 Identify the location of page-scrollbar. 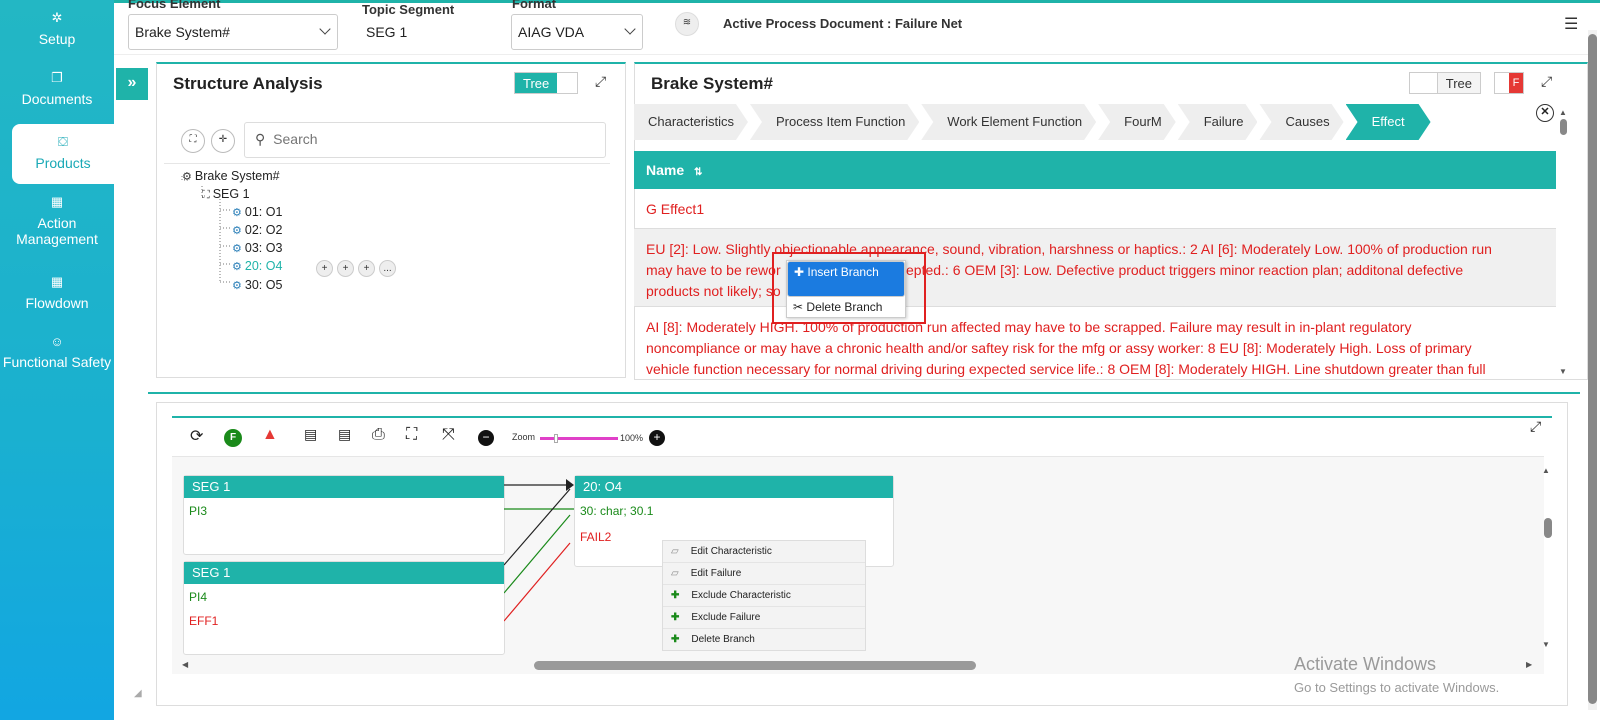
(1592, 370).